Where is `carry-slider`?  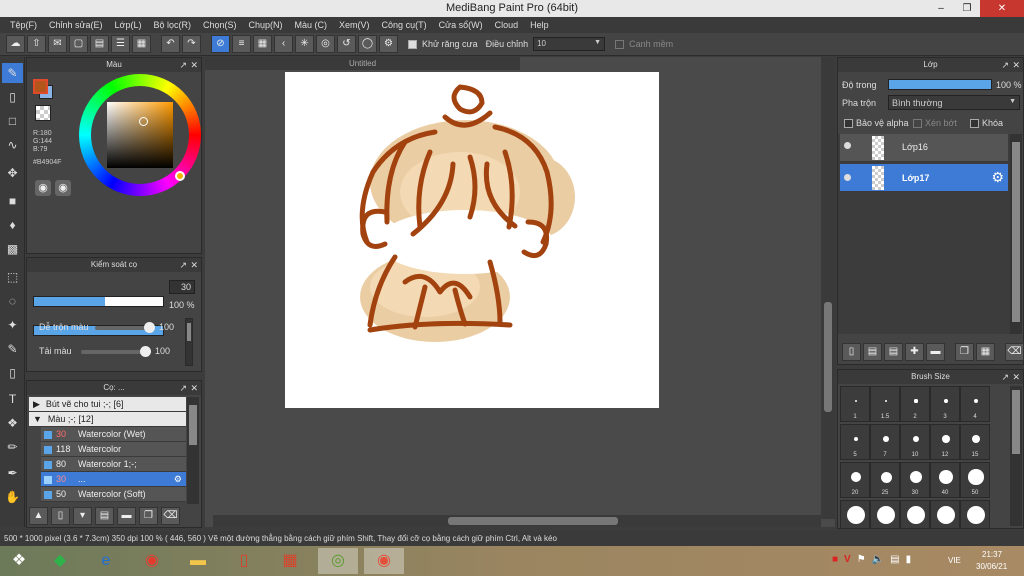 carry-slider is located at coordinates (116, 351).